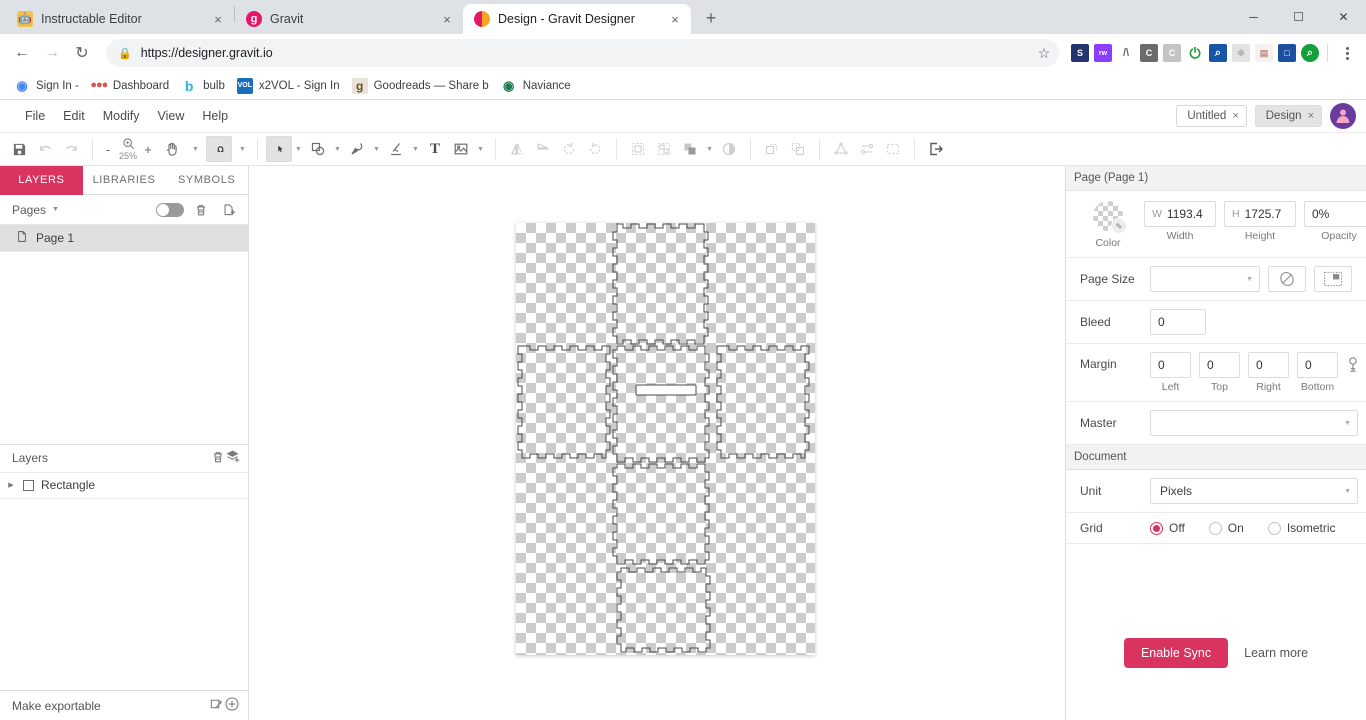 This screenshot has width=1366, height=720. I want to click on group-icon, so click(638, 149).